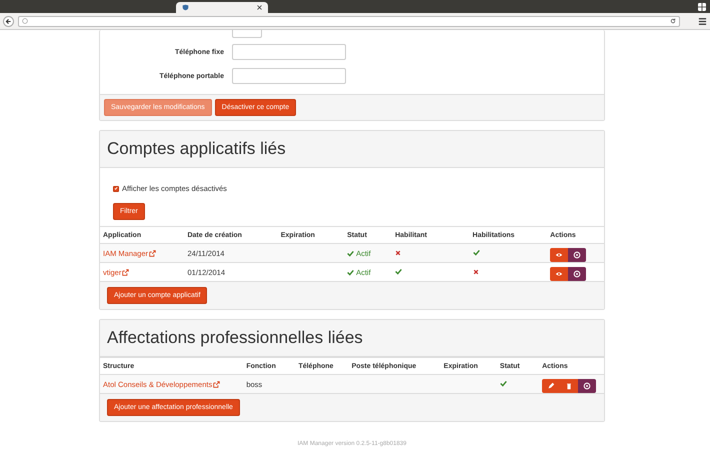 Image resolution: width=710 pixels, height=469 pixels. Describe the element at coordinates (235, 338) in the screenshot. I see `panel-title: Affectations professionnelles liées` at that location.